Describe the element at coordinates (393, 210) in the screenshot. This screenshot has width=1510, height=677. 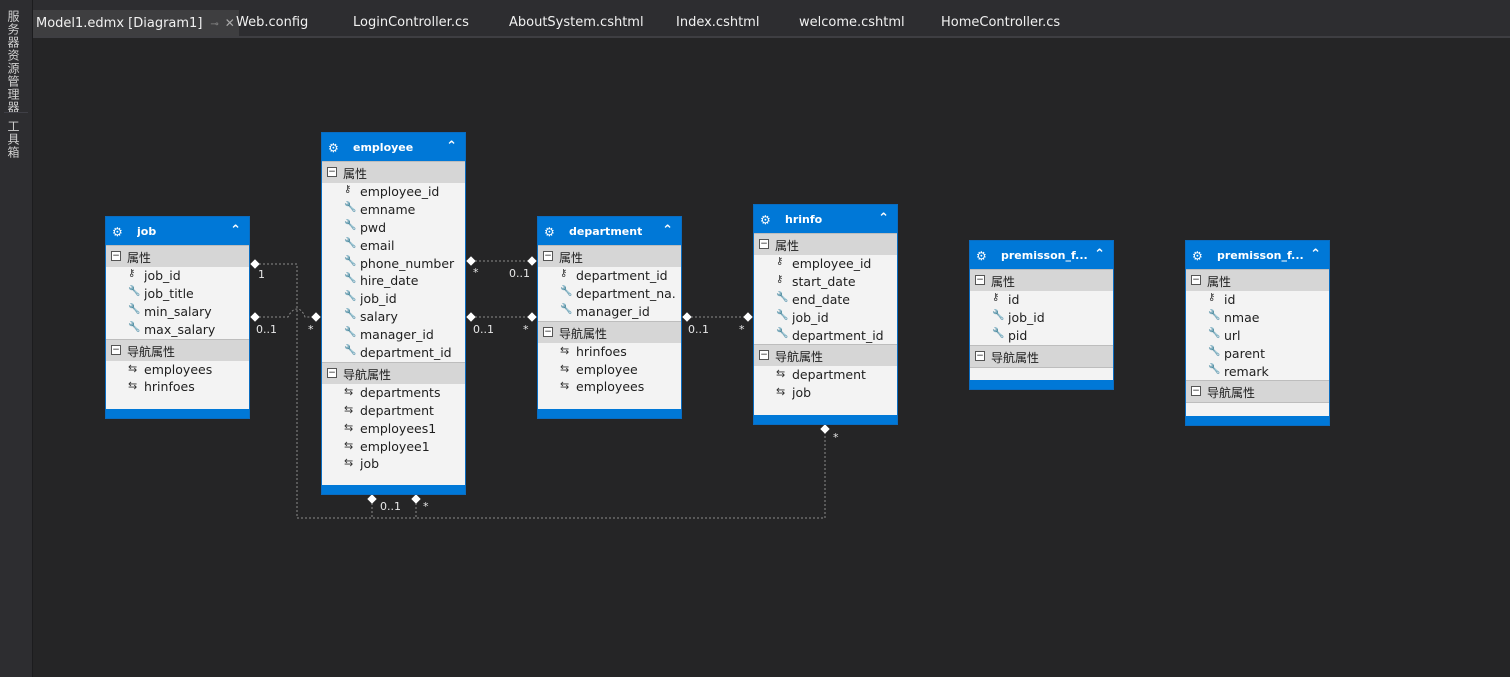
I see `property-row: 🔧 emname` at that location.